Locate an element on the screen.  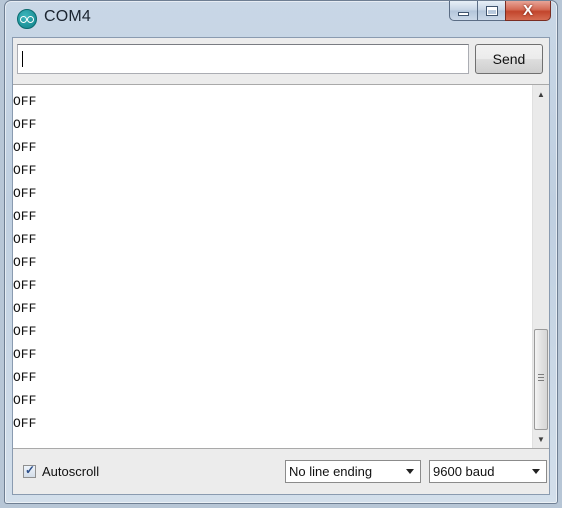
autoscroll-toggle: ✓ Autoscroll is located at coordinates (61, 471).